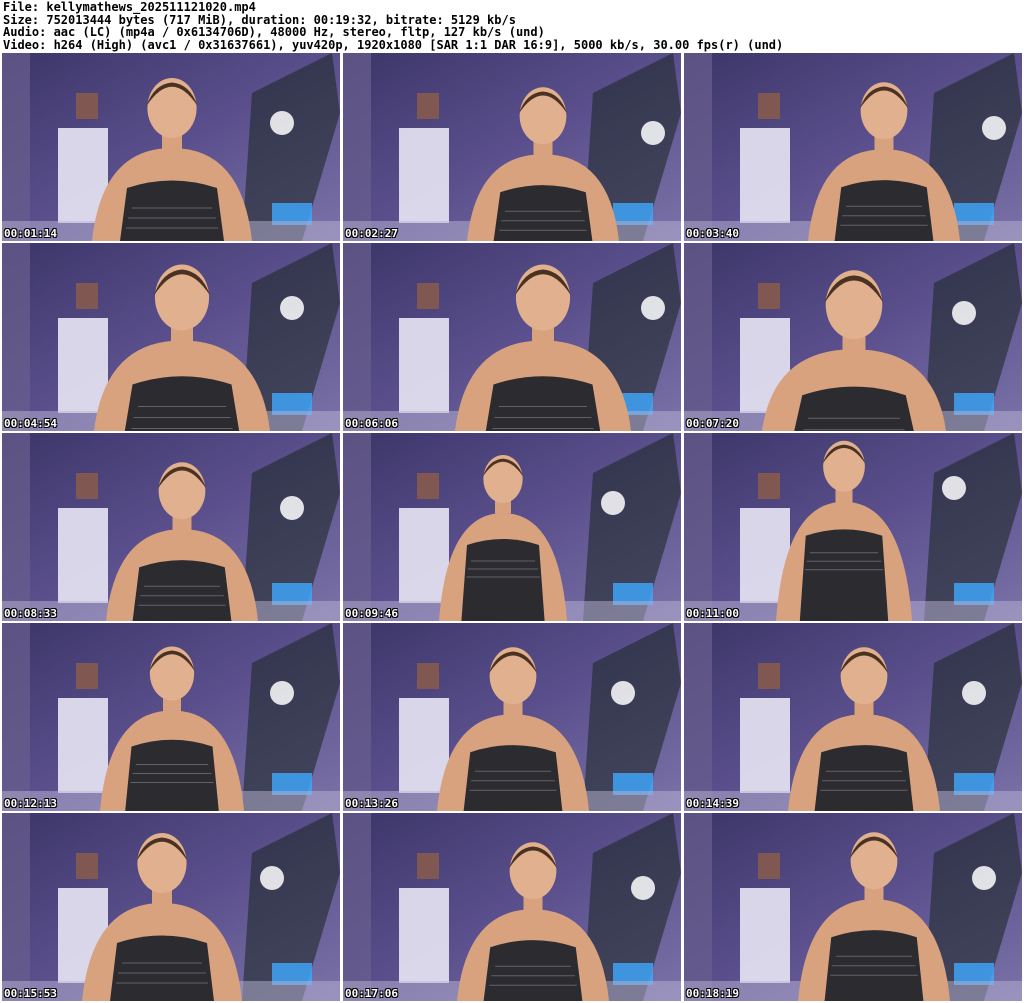  What do you see at coordinates (712, 233) in the screenshot?
I see `thumbnail-timestamp: 00:03:40` at bounding box center [712, 233].